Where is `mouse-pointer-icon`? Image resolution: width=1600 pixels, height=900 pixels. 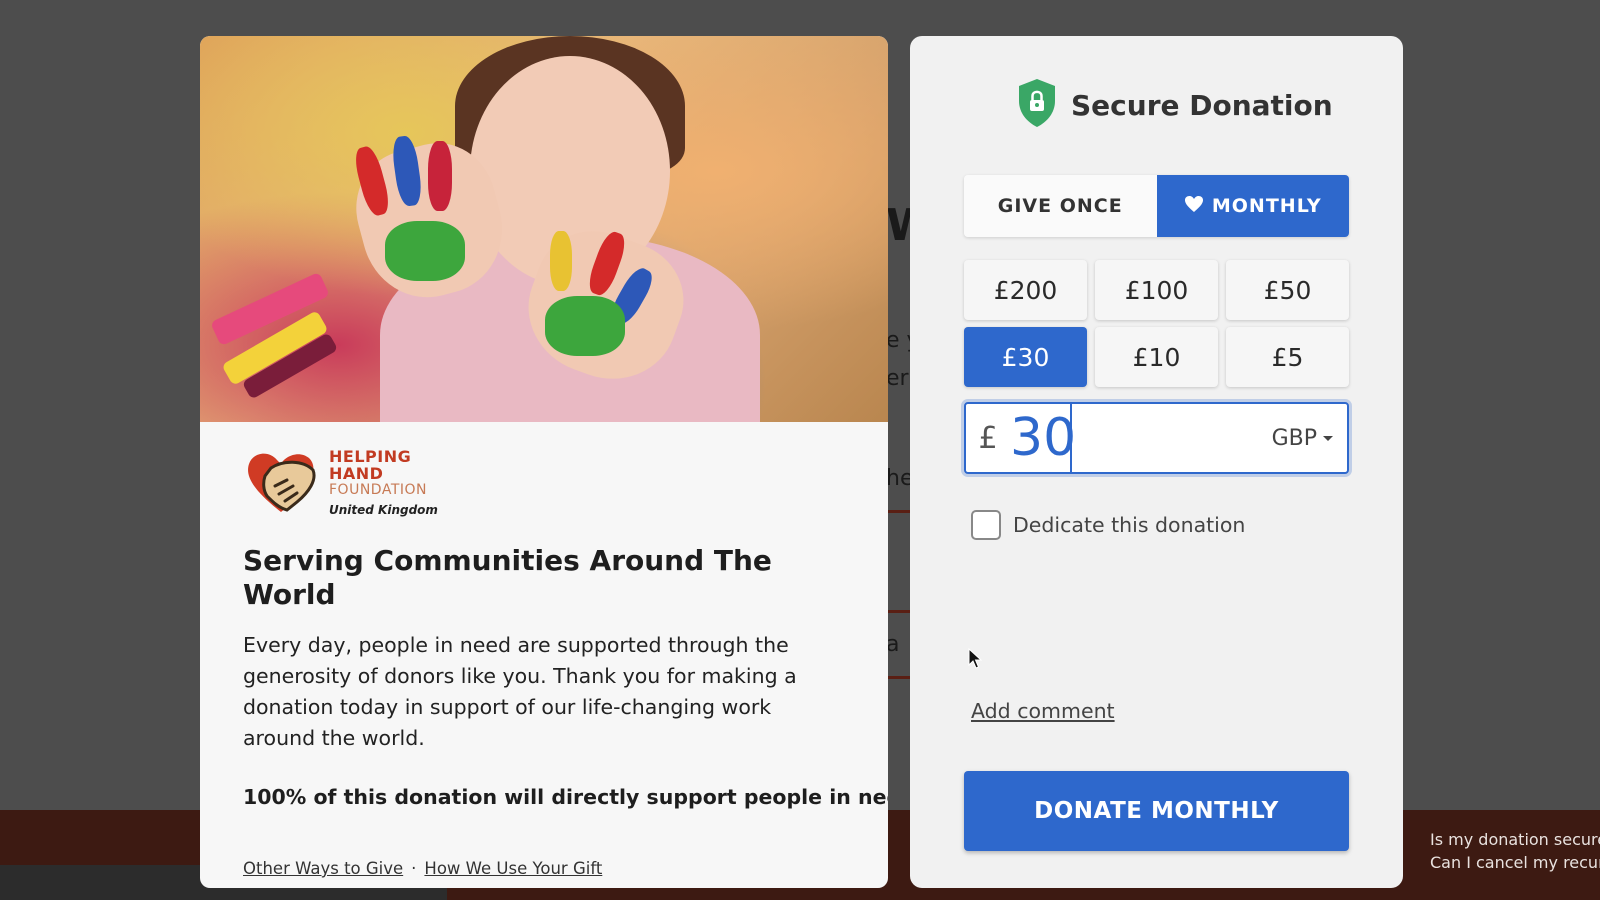 mouse-pointer-icon is located at coordinates (975, 660).